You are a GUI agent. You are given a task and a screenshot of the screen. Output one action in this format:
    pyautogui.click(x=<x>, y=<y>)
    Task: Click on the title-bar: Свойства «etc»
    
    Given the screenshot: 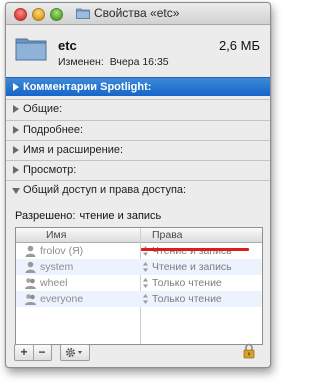 What is the action you would take?
    pyautogui.click(x=138, y=14)
    